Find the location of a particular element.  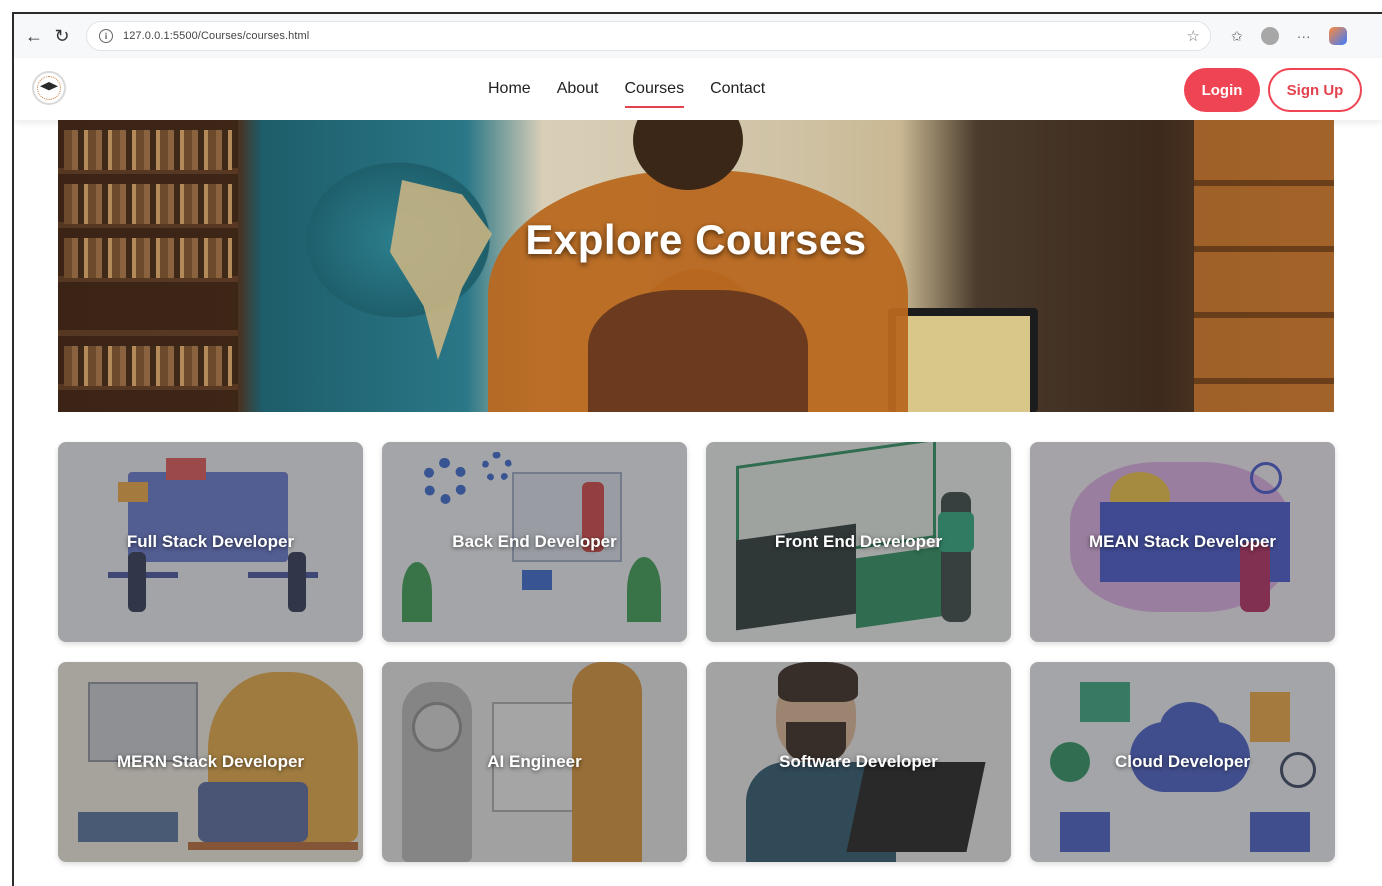

reload-icon: ↻ is located at coordinates (62, 36).